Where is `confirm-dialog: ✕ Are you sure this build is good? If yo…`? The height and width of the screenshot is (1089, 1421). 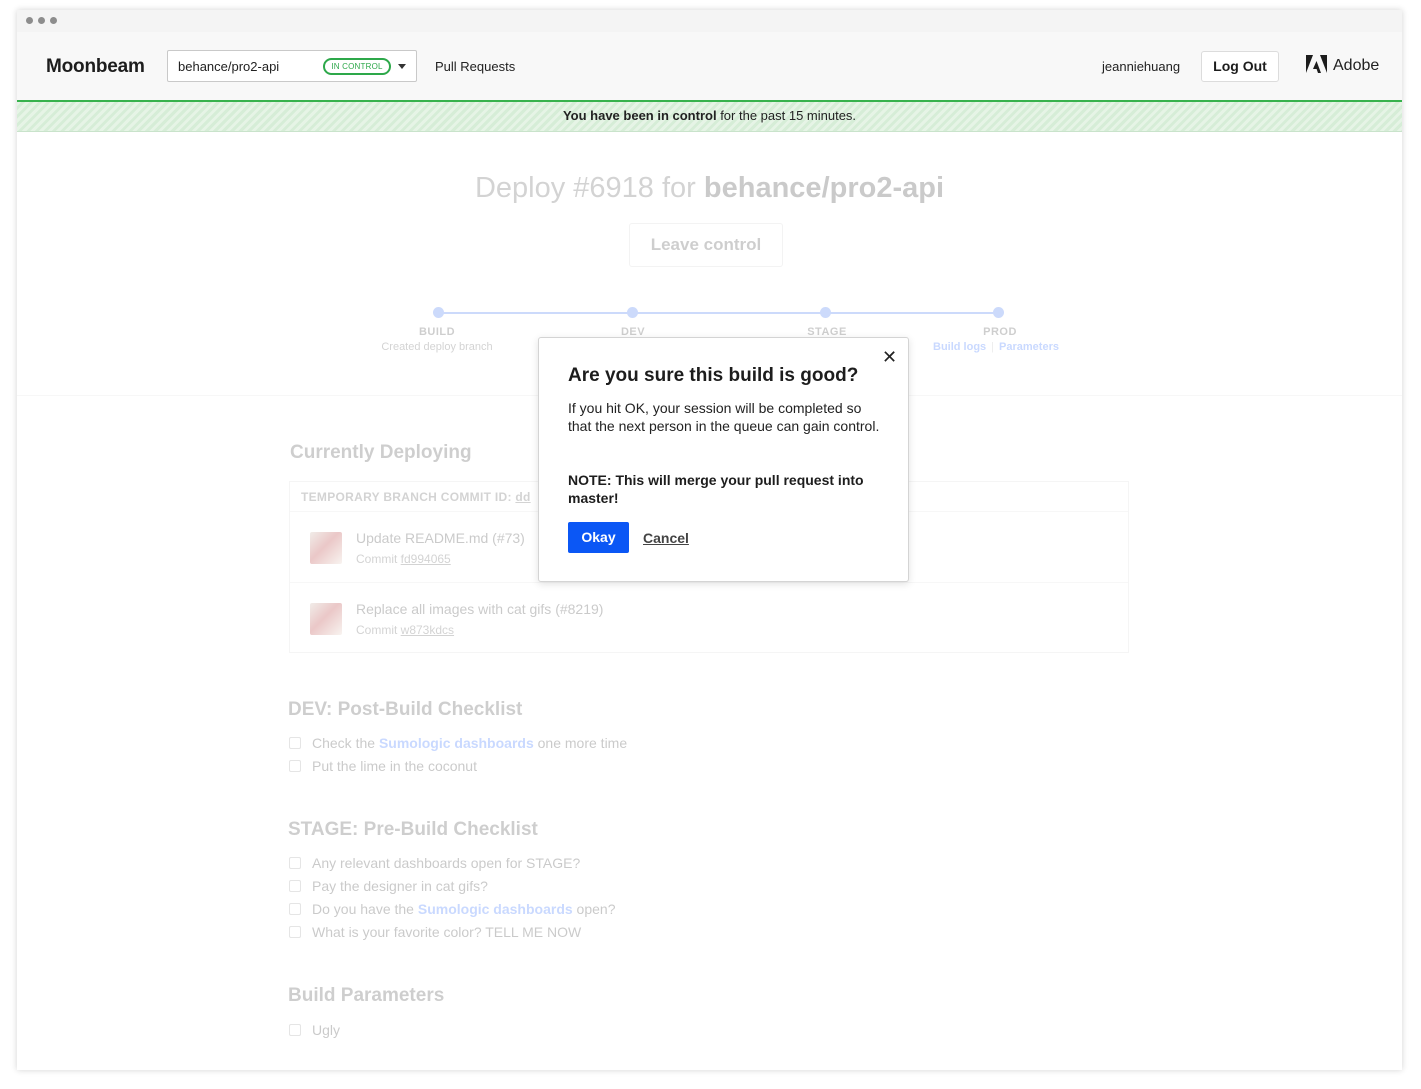 confirm-dialog: ✕ Are you sure this build is good? If yo… is located at coordinates (723, 459).